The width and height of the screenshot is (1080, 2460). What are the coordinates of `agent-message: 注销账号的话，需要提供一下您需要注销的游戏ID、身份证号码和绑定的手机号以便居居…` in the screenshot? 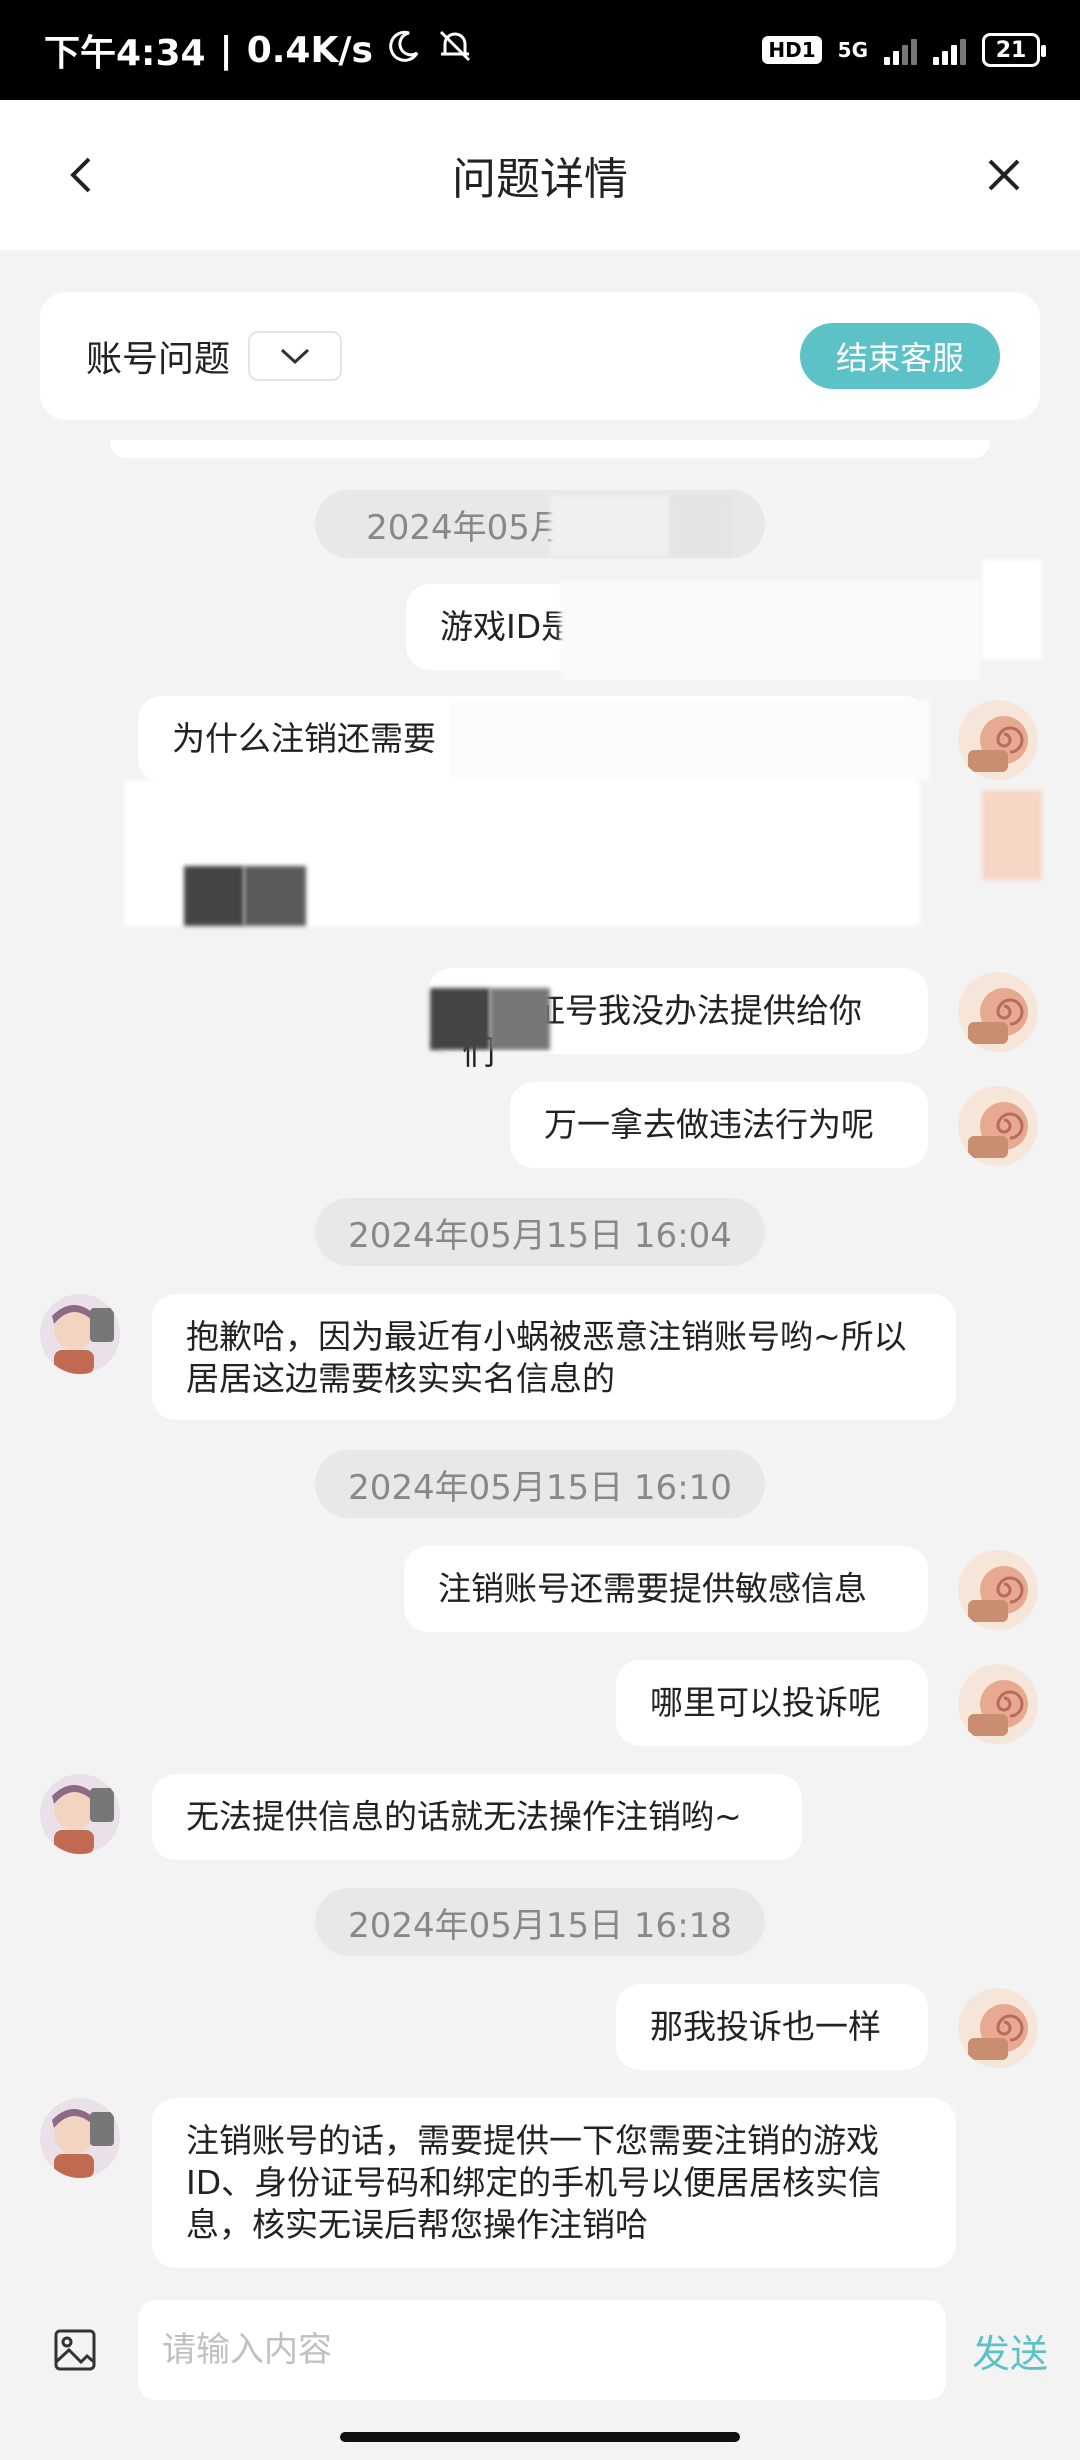 It's located at (554, 2183).